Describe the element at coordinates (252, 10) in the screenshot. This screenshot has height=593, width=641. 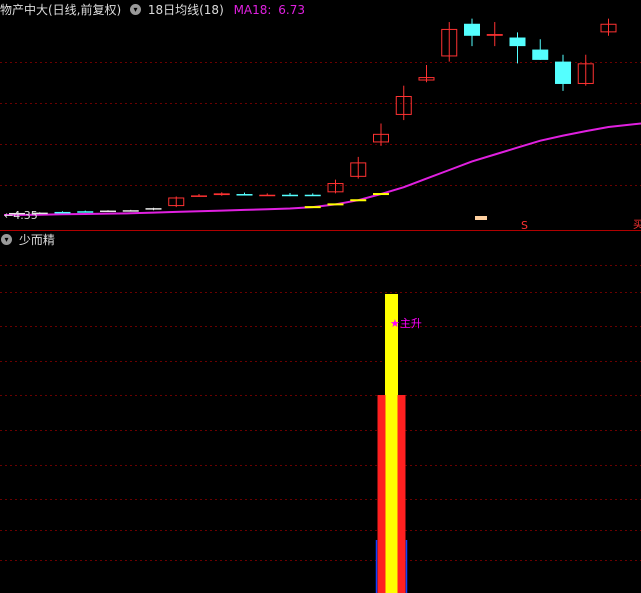
I see `ma-label: MA18:` at that location.